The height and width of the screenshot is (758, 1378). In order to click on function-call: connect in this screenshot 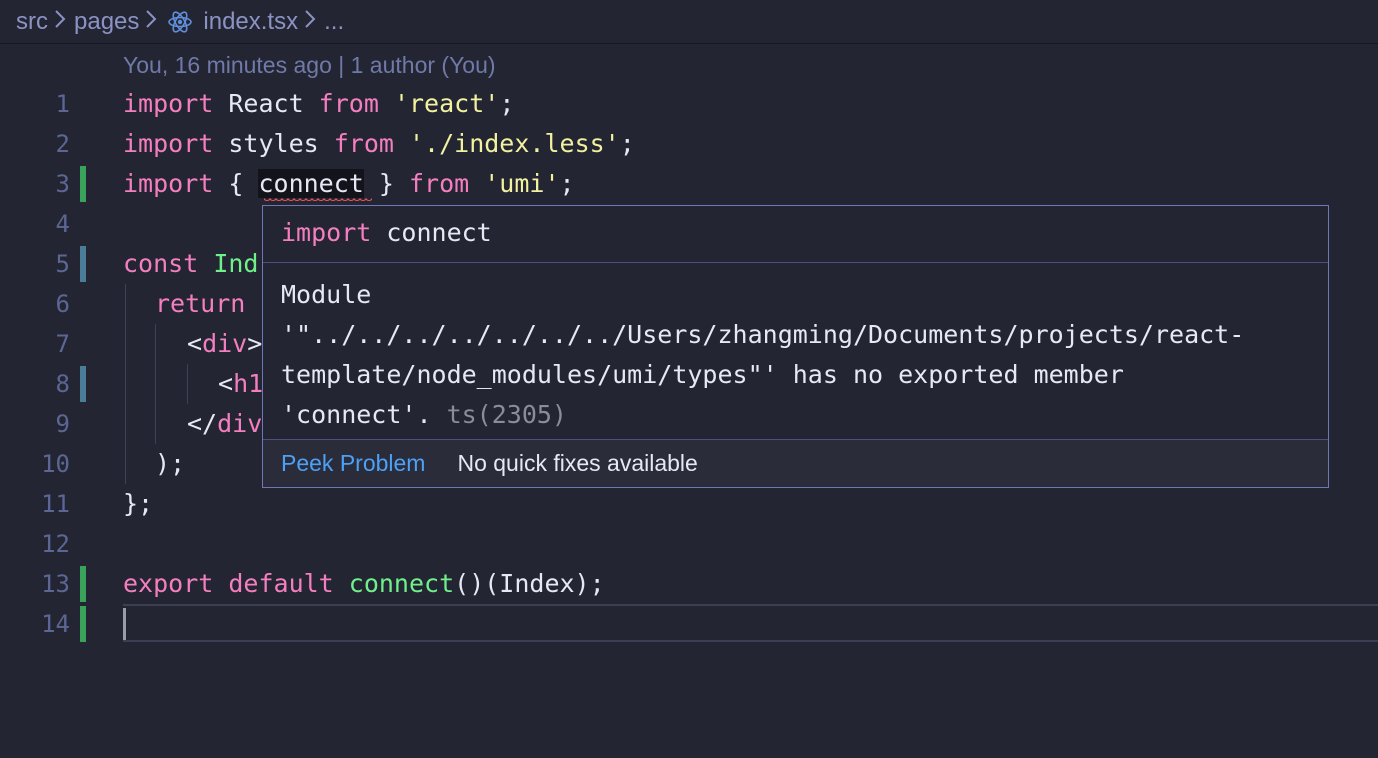, I will do `click(401, 583)`.